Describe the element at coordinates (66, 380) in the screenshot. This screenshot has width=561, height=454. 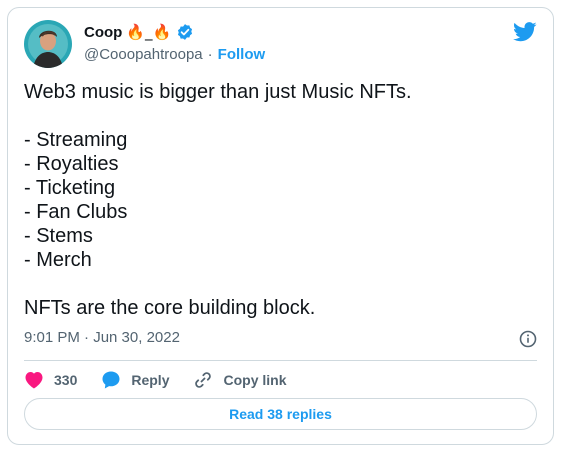
I see `like-count: 330` at that location.